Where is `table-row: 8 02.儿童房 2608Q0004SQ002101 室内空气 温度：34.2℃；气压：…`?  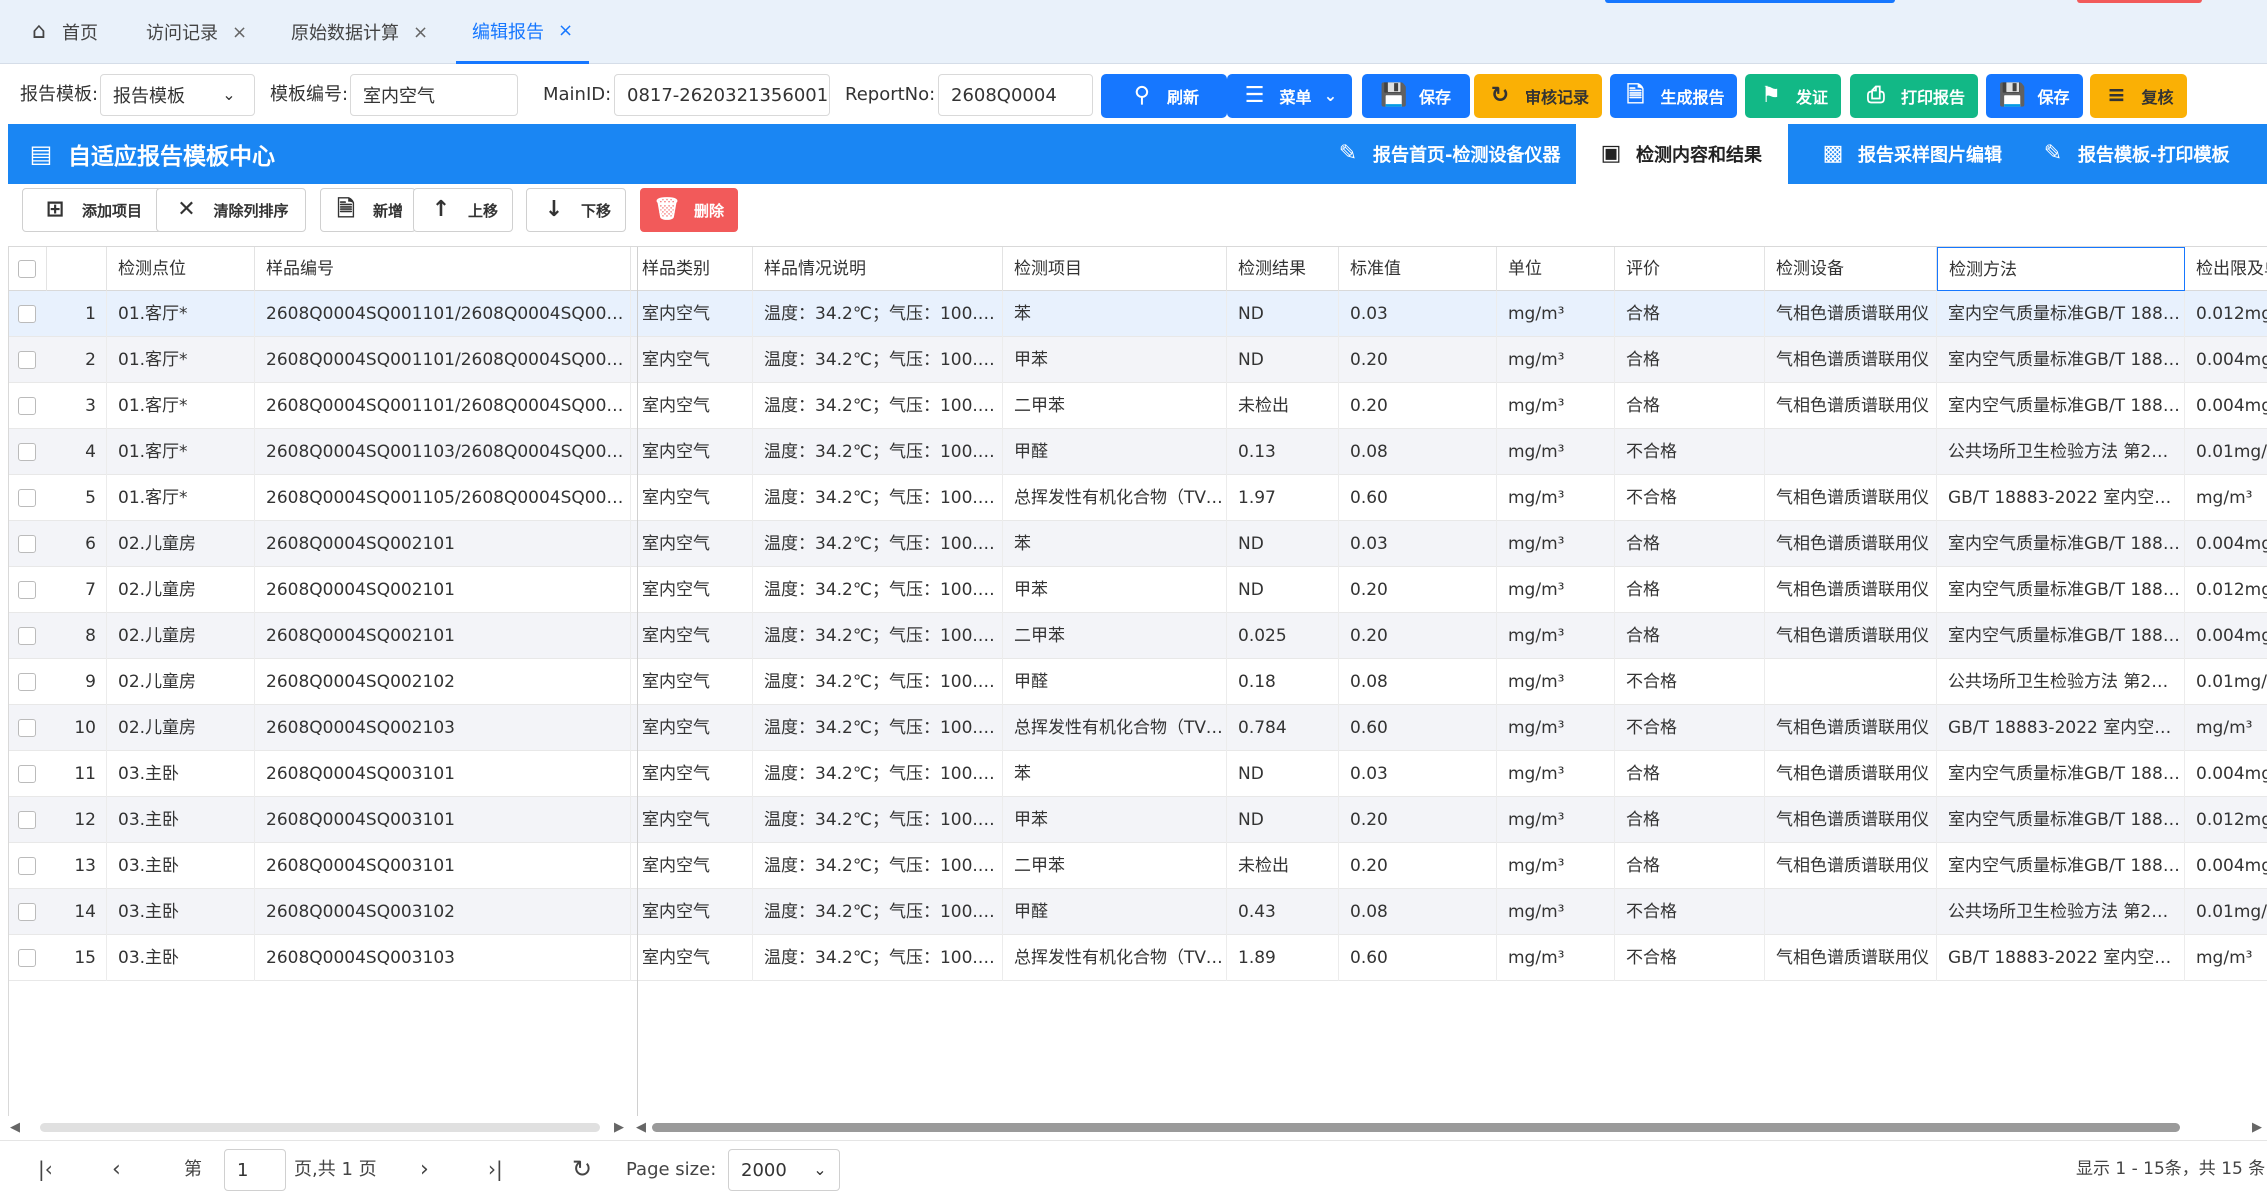
table-row: 8 02.儿童房 2608Q0004SQ002101 室内空气 温度：34.2℃；气压：… is located at coordinates (1138, 636).